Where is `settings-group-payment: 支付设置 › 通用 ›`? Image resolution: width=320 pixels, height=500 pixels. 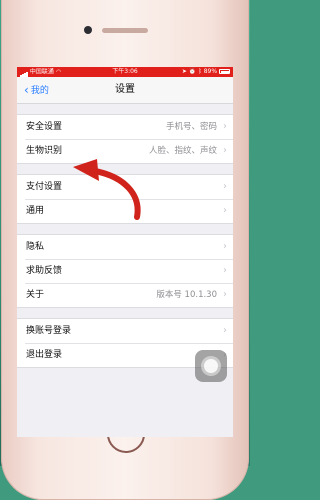 settings-group-payment: 支付设置 › 通用 › is located at coordinates (125, 199).